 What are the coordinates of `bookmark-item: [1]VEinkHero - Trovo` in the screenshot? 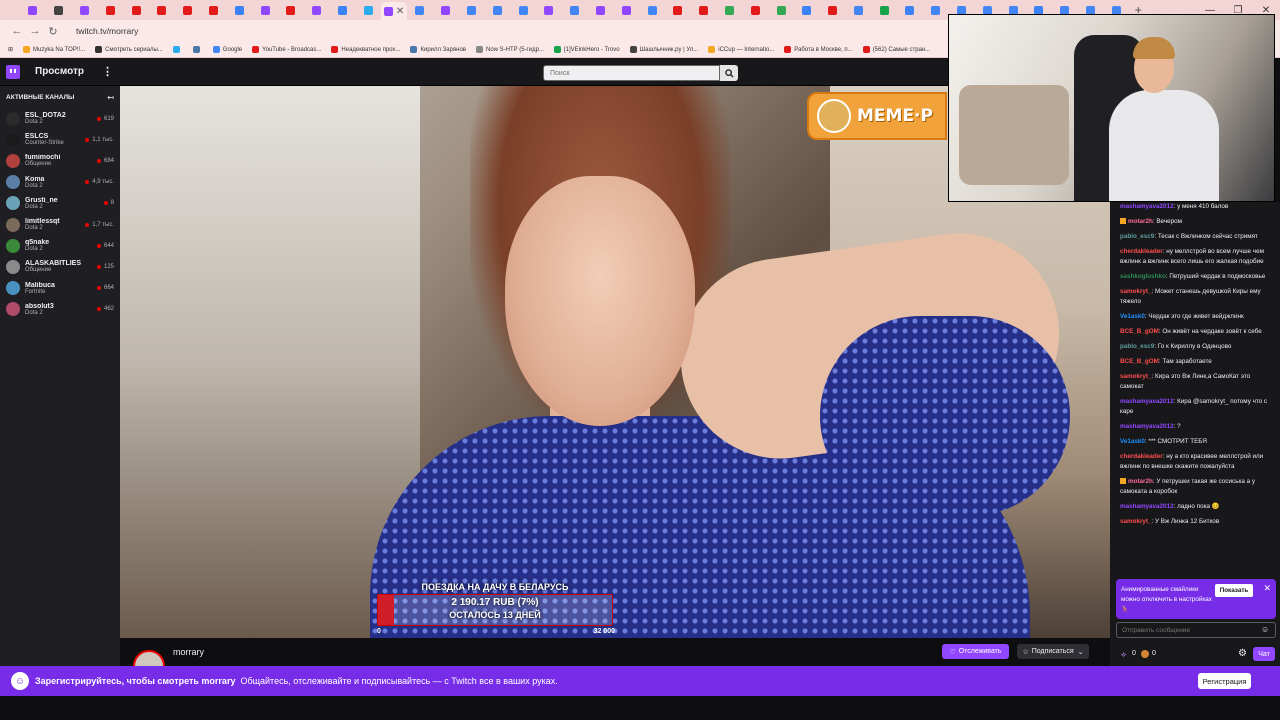 It's located at (586, 49).